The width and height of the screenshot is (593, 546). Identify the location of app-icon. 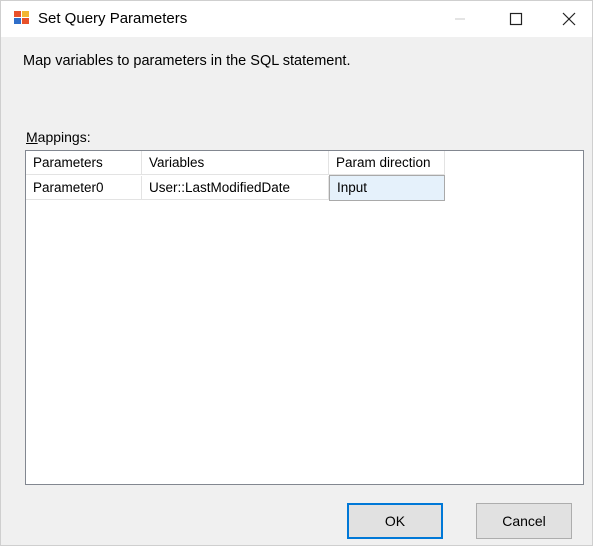
(22, 18).